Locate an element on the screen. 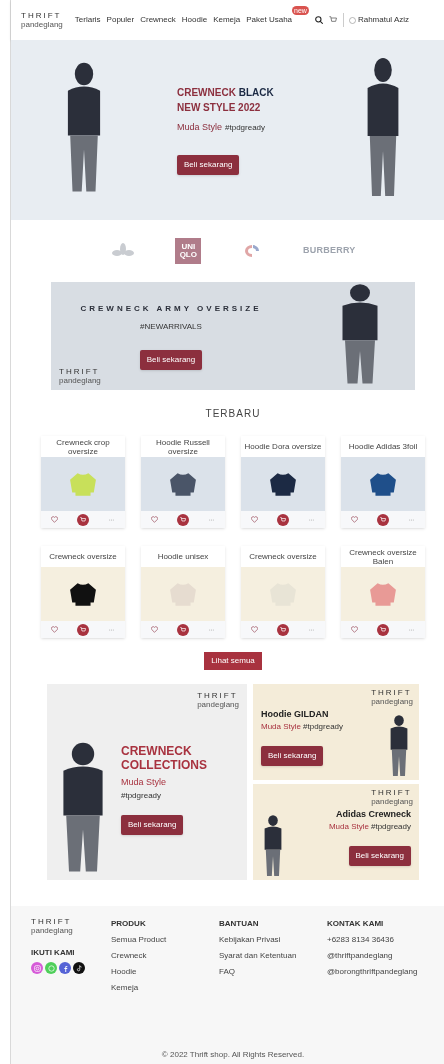 The width and height of the screenshot is (444, 1064). hero-title: CREWNECK BLACK NEW STYLE 2022 is located at coordinates (226, 100).